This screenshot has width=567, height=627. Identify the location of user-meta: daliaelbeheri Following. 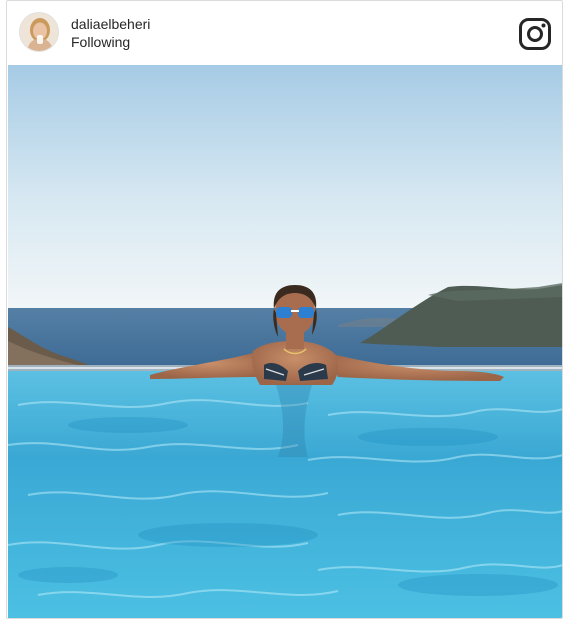
(110, 33).